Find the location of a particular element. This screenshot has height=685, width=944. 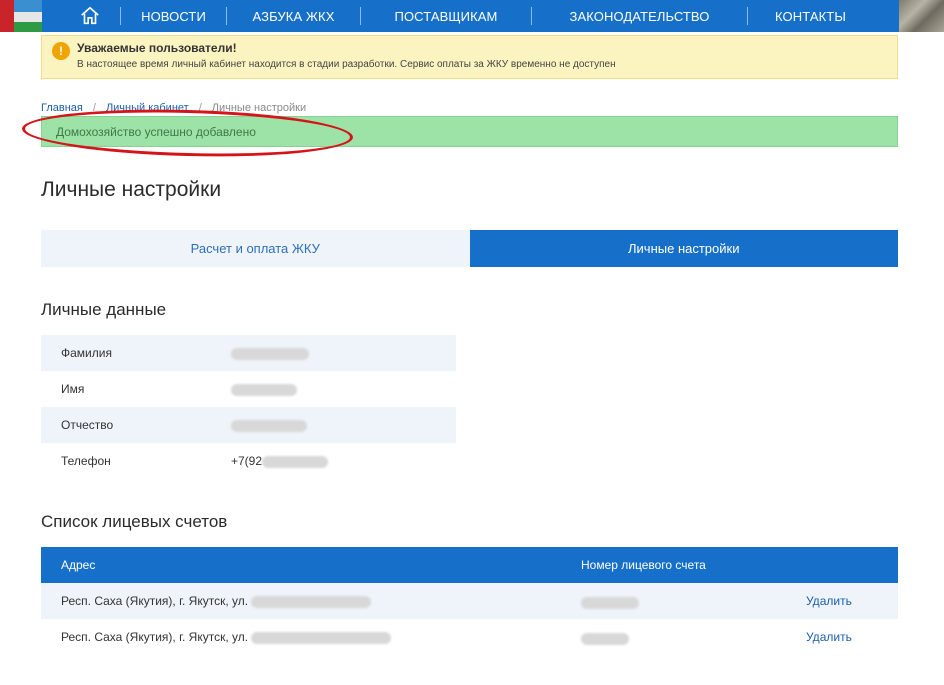

accounts-table-header: Адрес Номер лицевого счета is located at coordinates (469, 565).